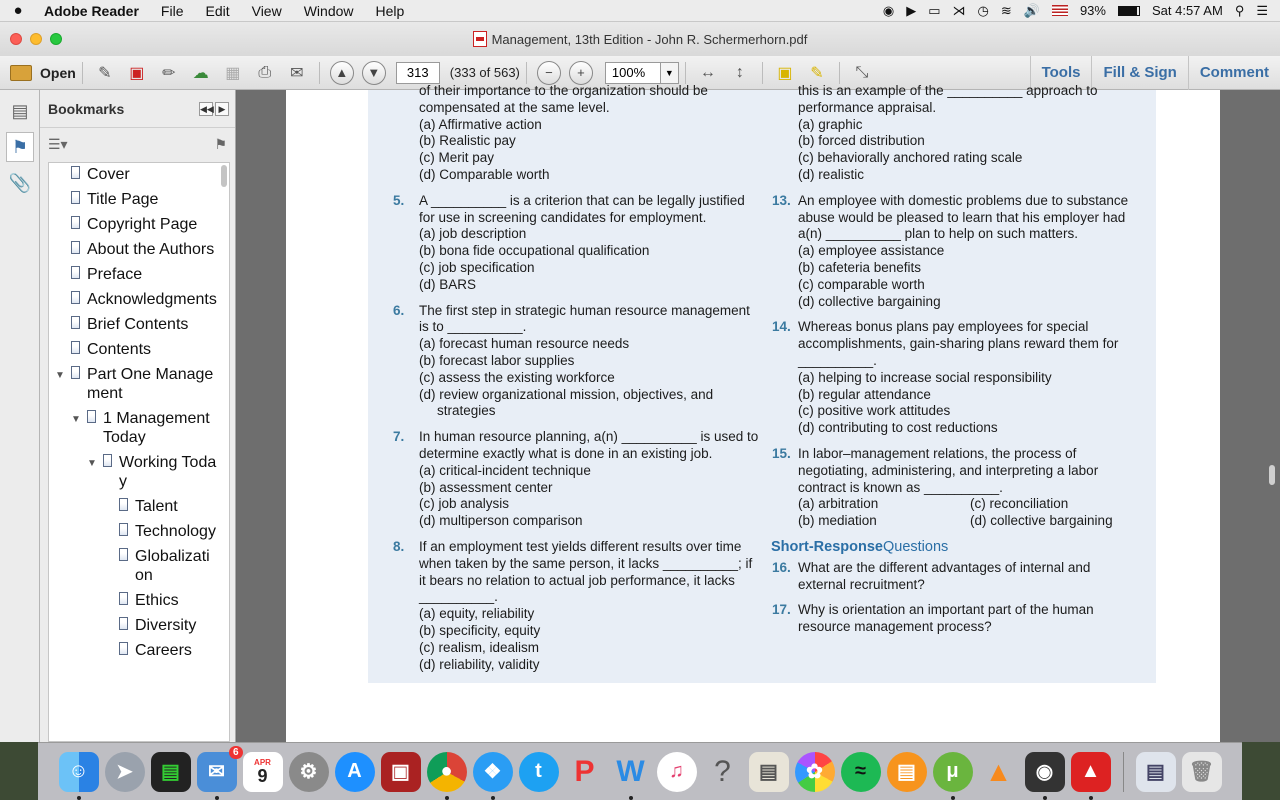  I want to click on bookmark-item: Globalization, so click(134, 567).